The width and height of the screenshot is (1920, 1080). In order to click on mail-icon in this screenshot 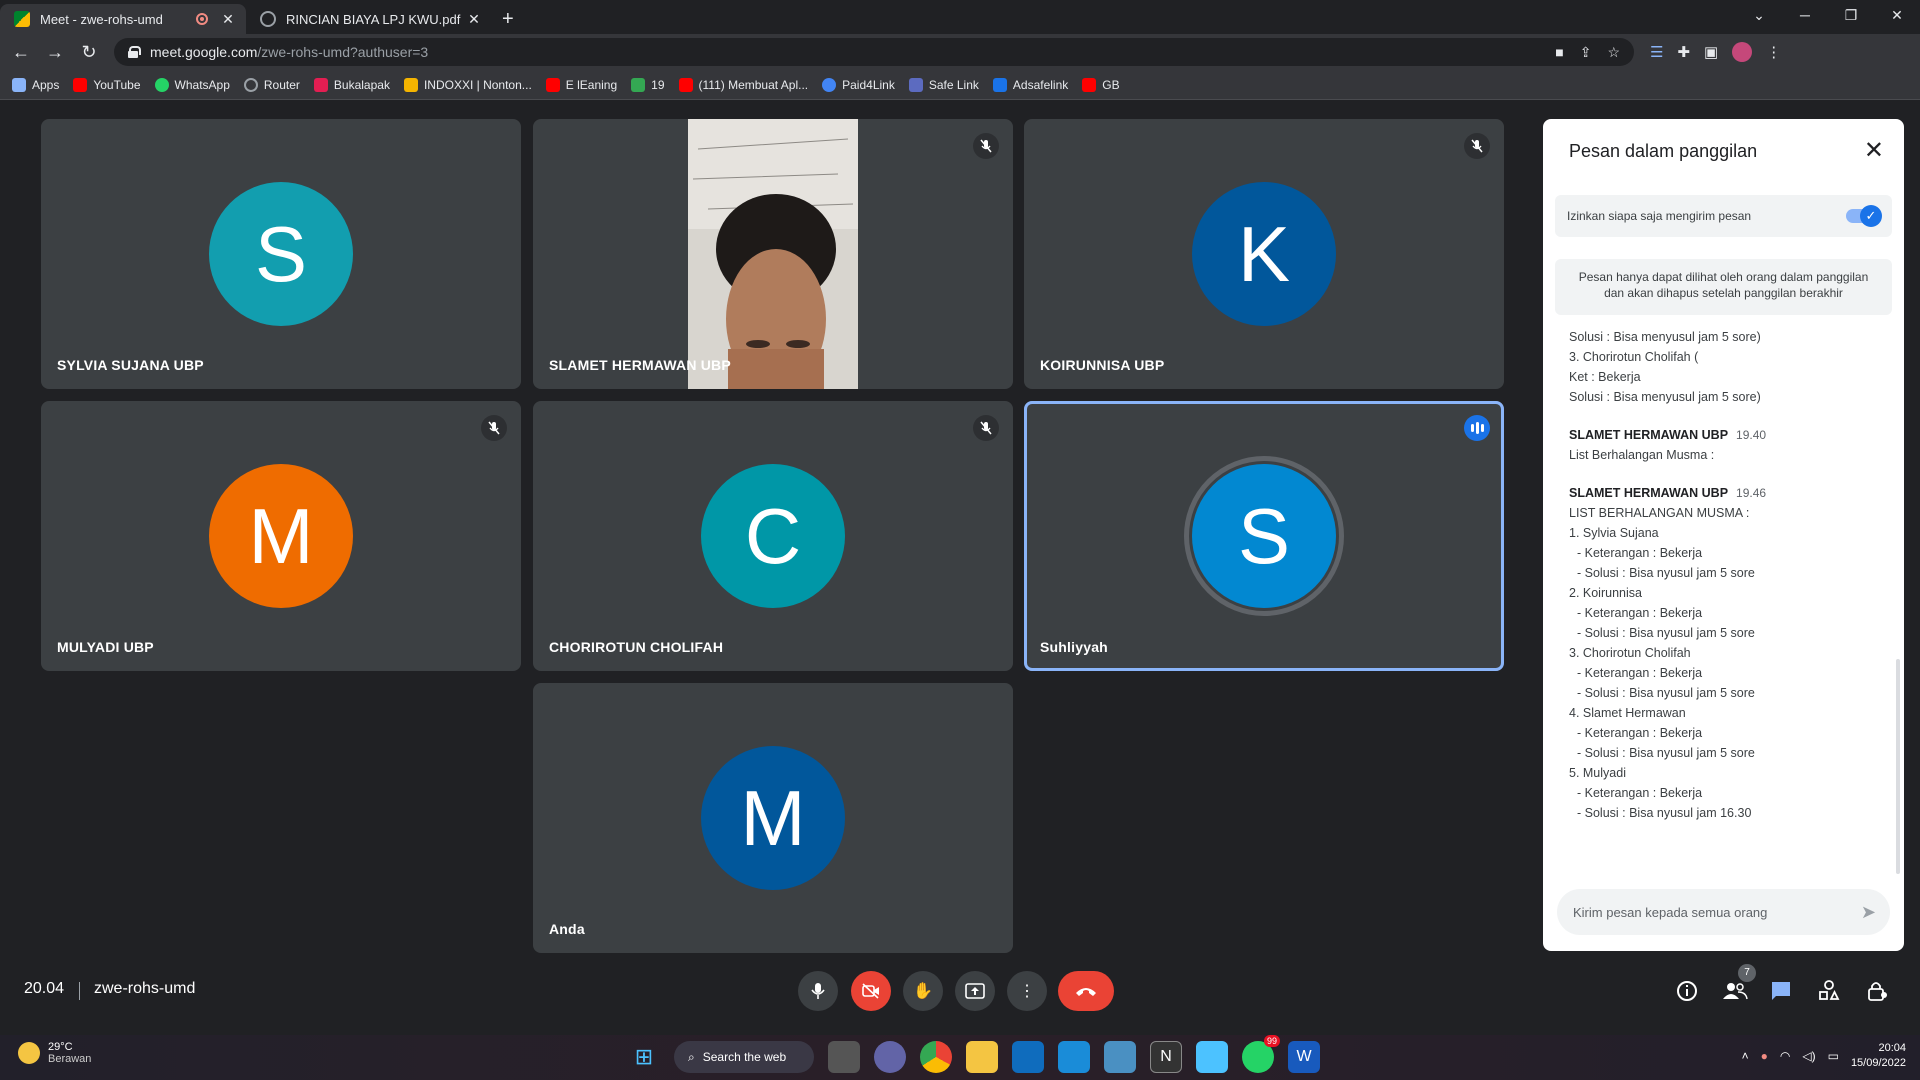, I will do `click(1028, 1057)`.